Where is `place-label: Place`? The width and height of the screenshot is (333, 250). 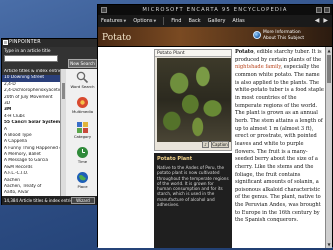
place-label: Place is located at coordinates (82, 186).